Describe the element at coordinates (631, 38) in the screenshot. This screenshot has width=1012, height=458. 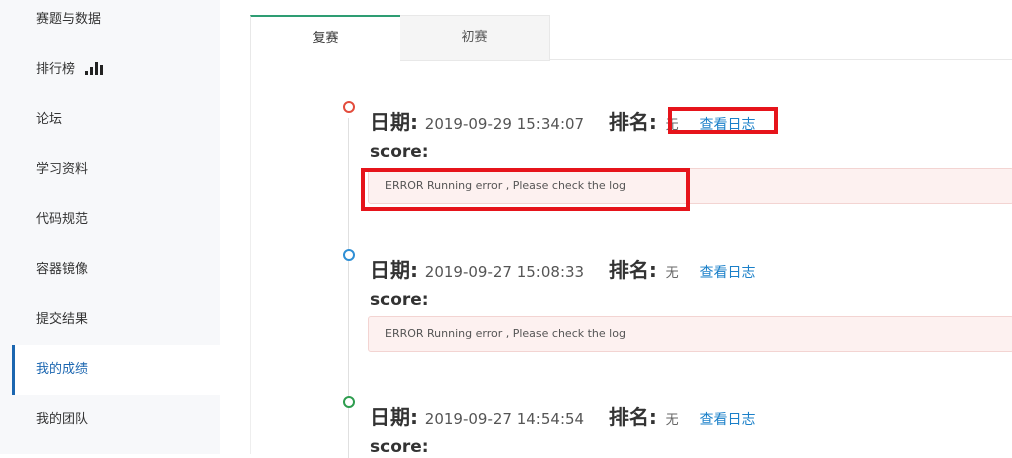
I see `tab-bar: 复赛 初赛` at that location.